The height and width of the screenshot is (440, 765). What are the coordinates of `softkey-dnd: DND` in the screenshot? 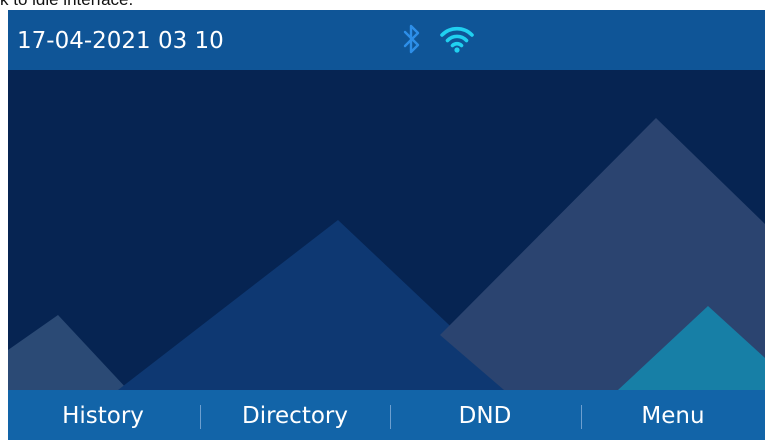 It's located at (485, 415).